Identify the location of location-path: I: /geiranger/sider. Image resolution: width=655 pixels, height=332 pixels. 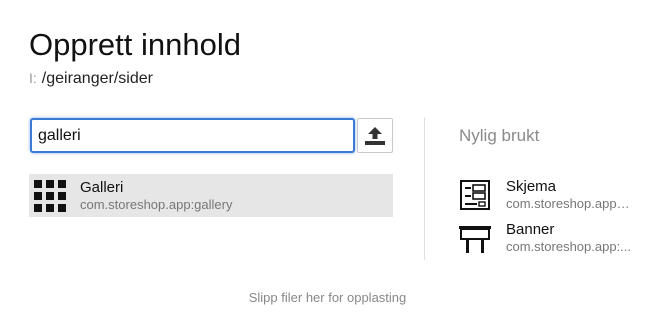
(91, 79).